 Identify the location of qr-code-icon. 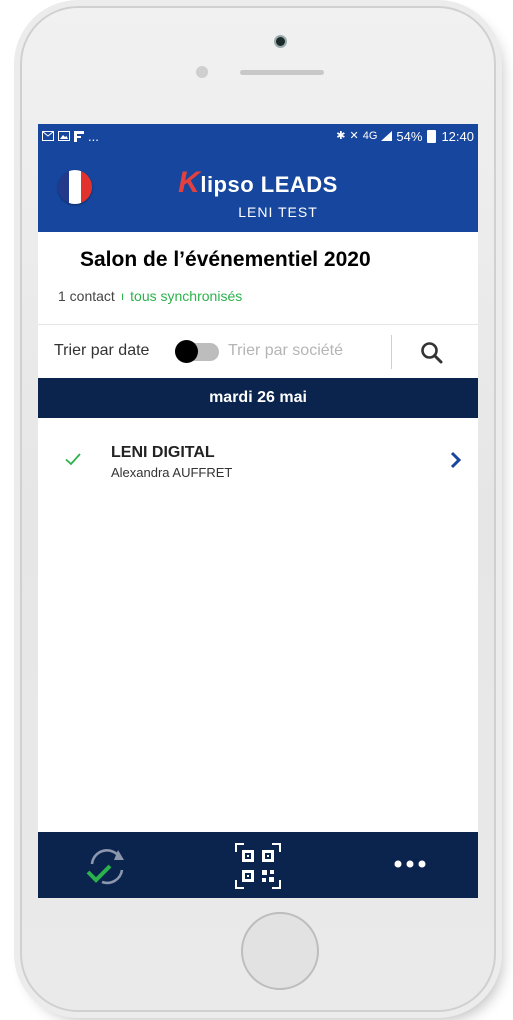
(258, 866).